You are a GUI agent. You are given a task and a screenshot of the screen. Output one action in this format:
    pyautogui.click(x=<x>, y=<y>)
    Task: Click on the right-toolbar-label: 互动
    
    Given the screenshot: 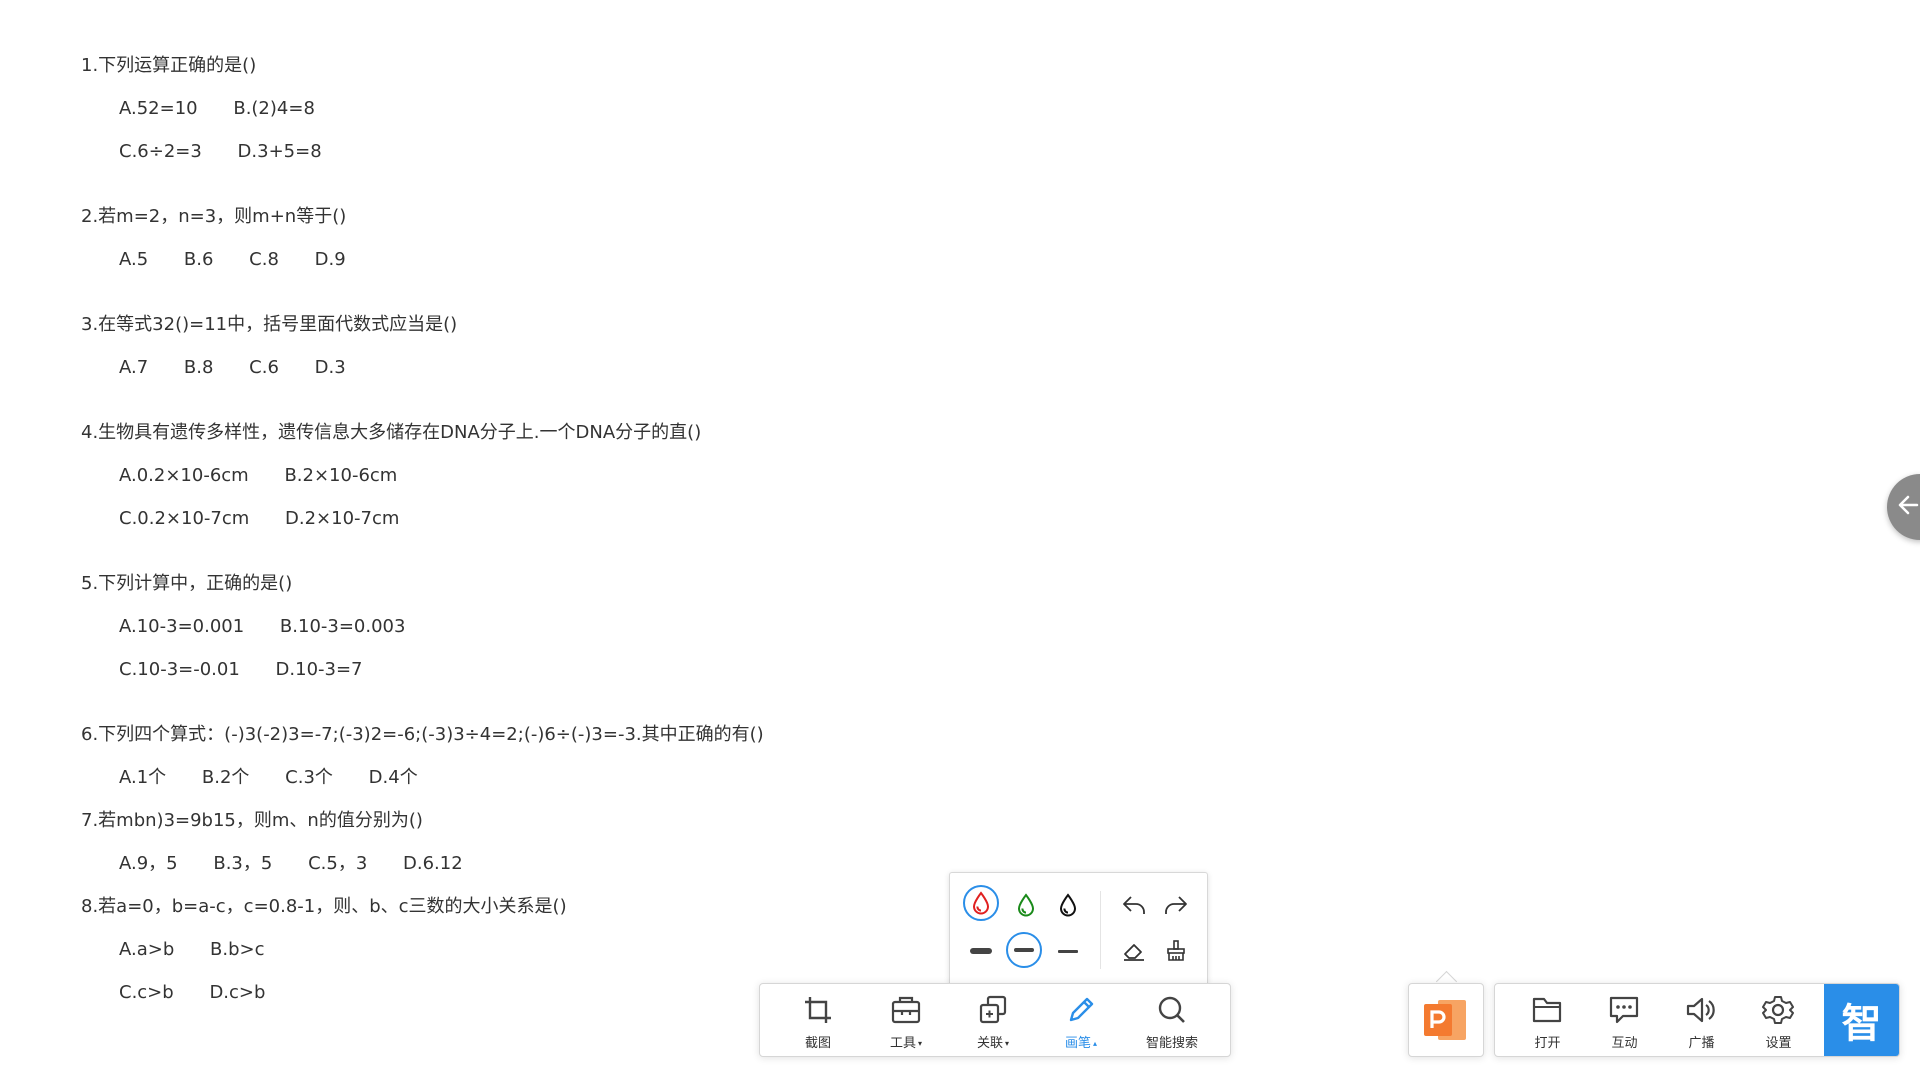 What is the action you would take?
    pyautogui.click(x=1624, y=1043)
    